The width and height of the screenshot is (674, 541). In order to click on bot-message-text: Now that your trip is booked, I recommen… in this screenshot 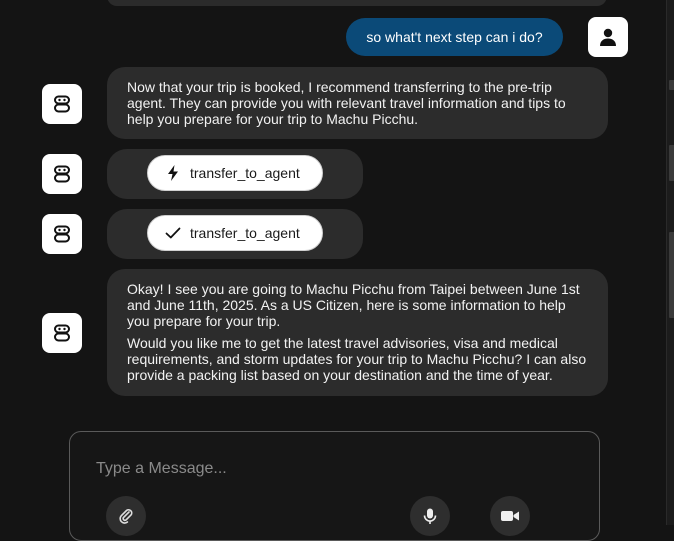, I will do `click(346, 103)`.